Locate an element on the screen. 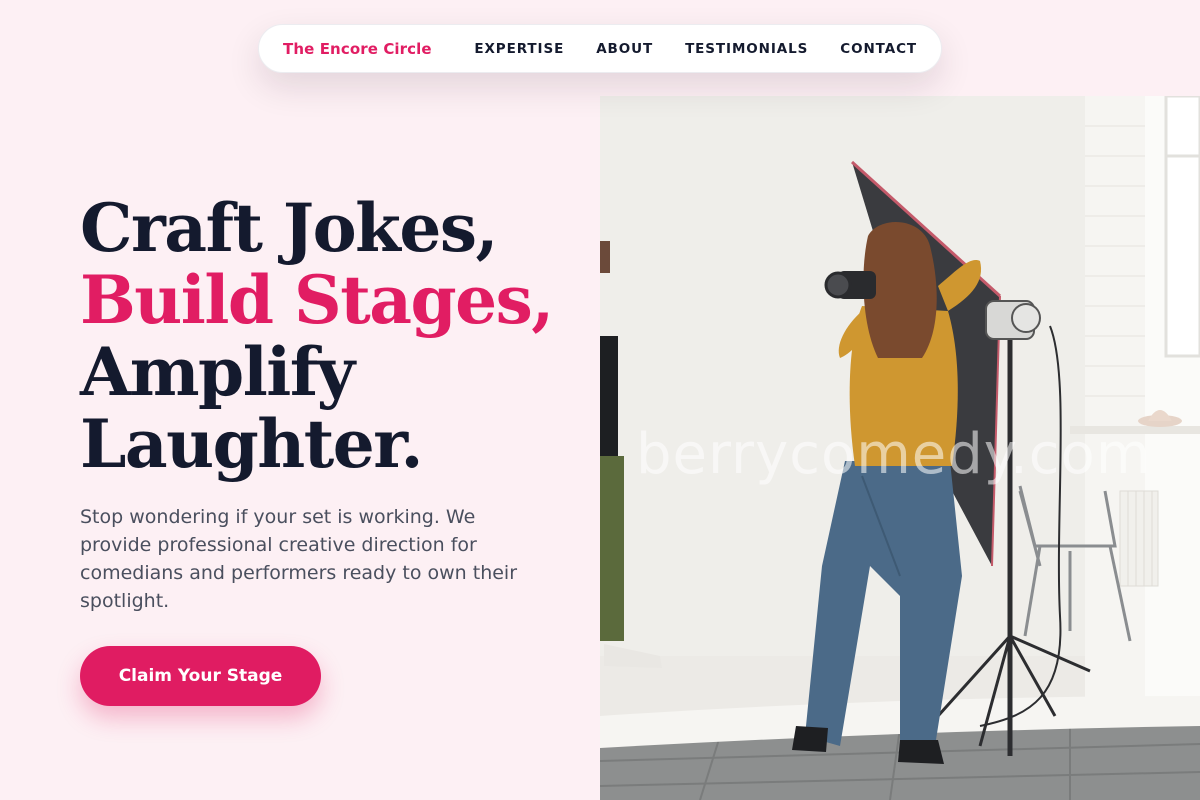 The height and width of the screenshot is (800, 1200). claim-your-stage-button: Claim Your Stage is located at coordinates (200, 676).